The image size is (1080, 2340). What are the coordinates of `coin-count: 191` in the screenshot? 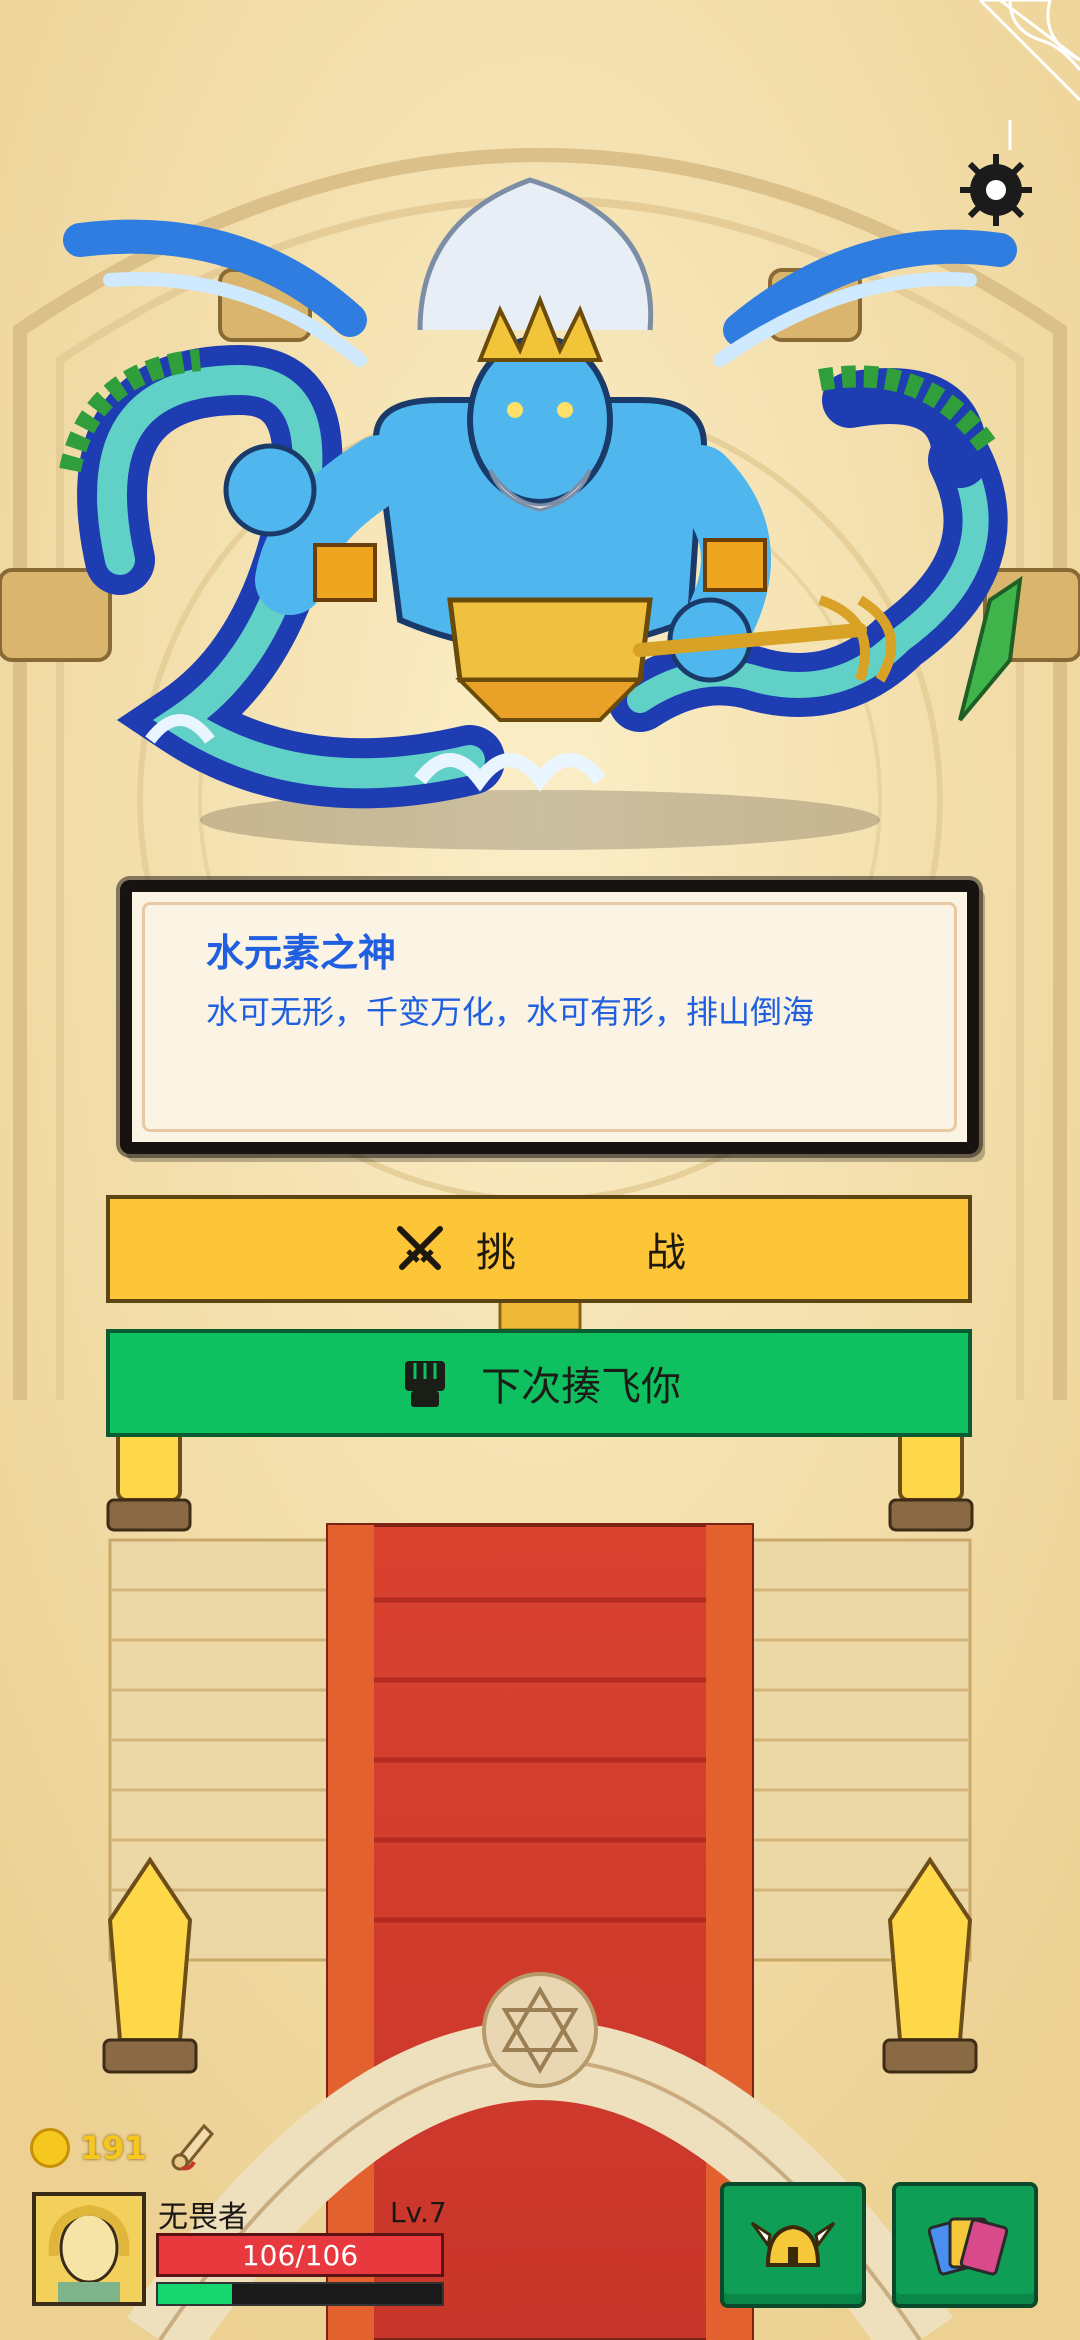 It's located at (113, 2148).